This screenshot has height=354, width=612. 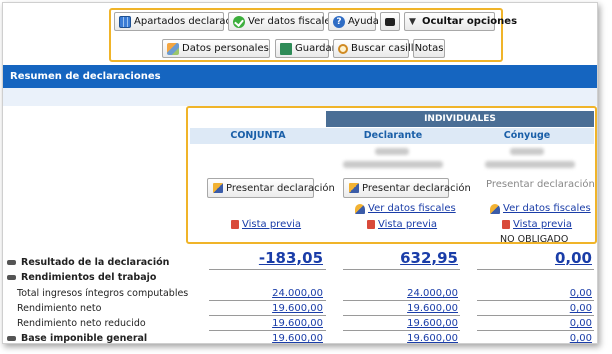 What do you see at coordinates (315, 48) in the screenshot?
I see `guardar-label: Guardar` at bounding box center [315, 48].